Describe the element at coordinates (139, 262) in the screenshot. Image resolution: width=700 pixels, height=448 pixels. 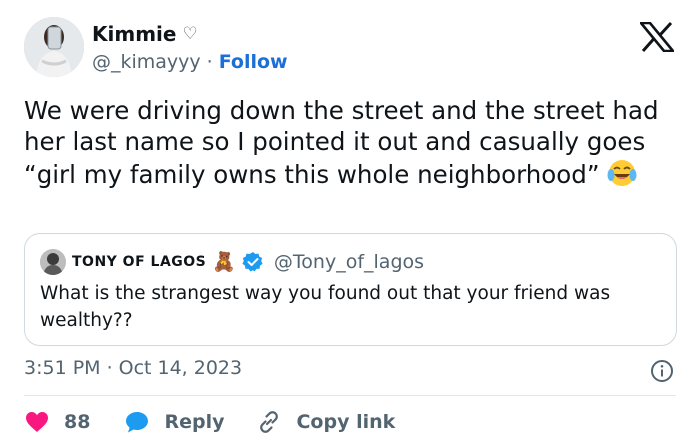
I see `quoted-author-name: TONY OF LAGOS` at that location.